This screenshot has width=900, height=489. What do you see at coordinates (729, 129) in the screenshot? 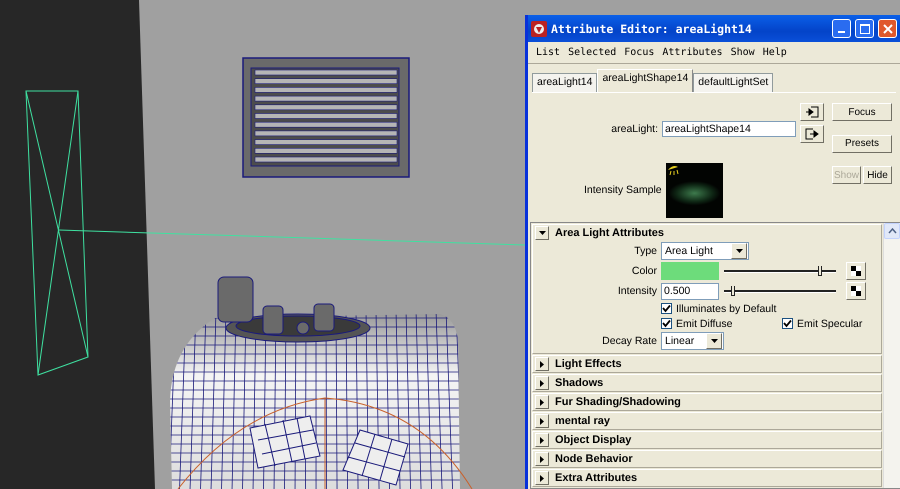
I see `node-name-field: areaLightShape14` at bounding box center [729, 129].